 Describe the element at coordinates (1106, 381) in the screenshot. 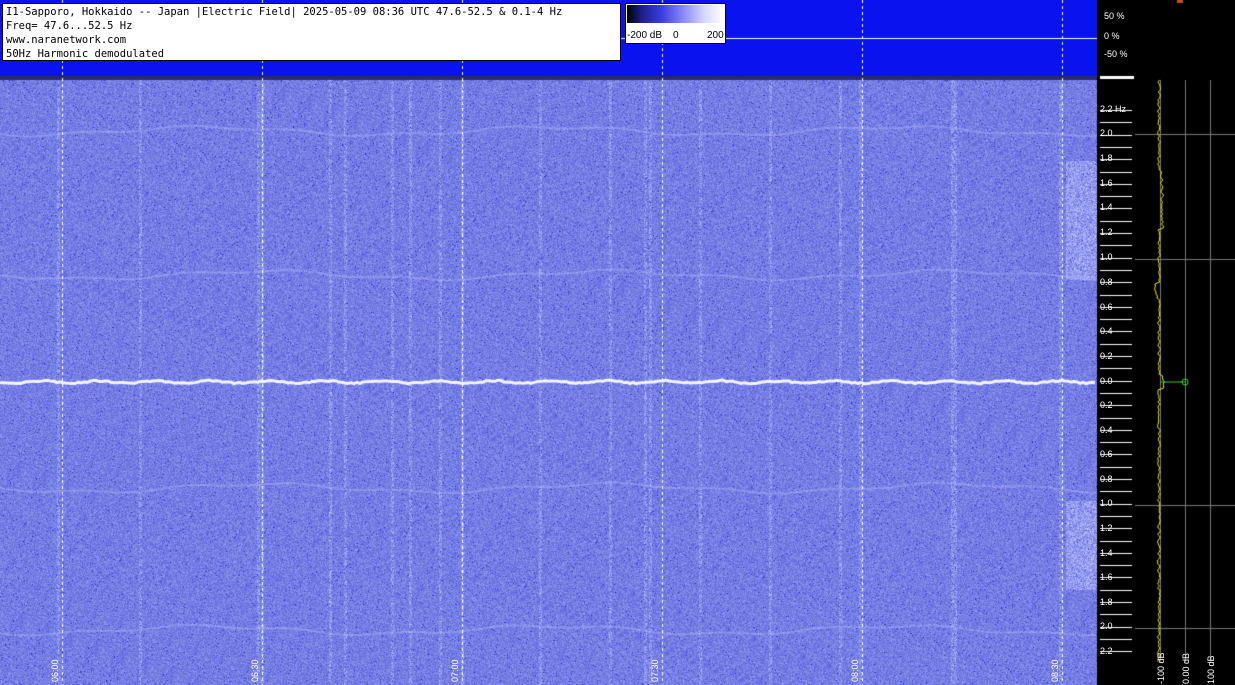

I see `frequency-tick-label: 0.0` at that location.